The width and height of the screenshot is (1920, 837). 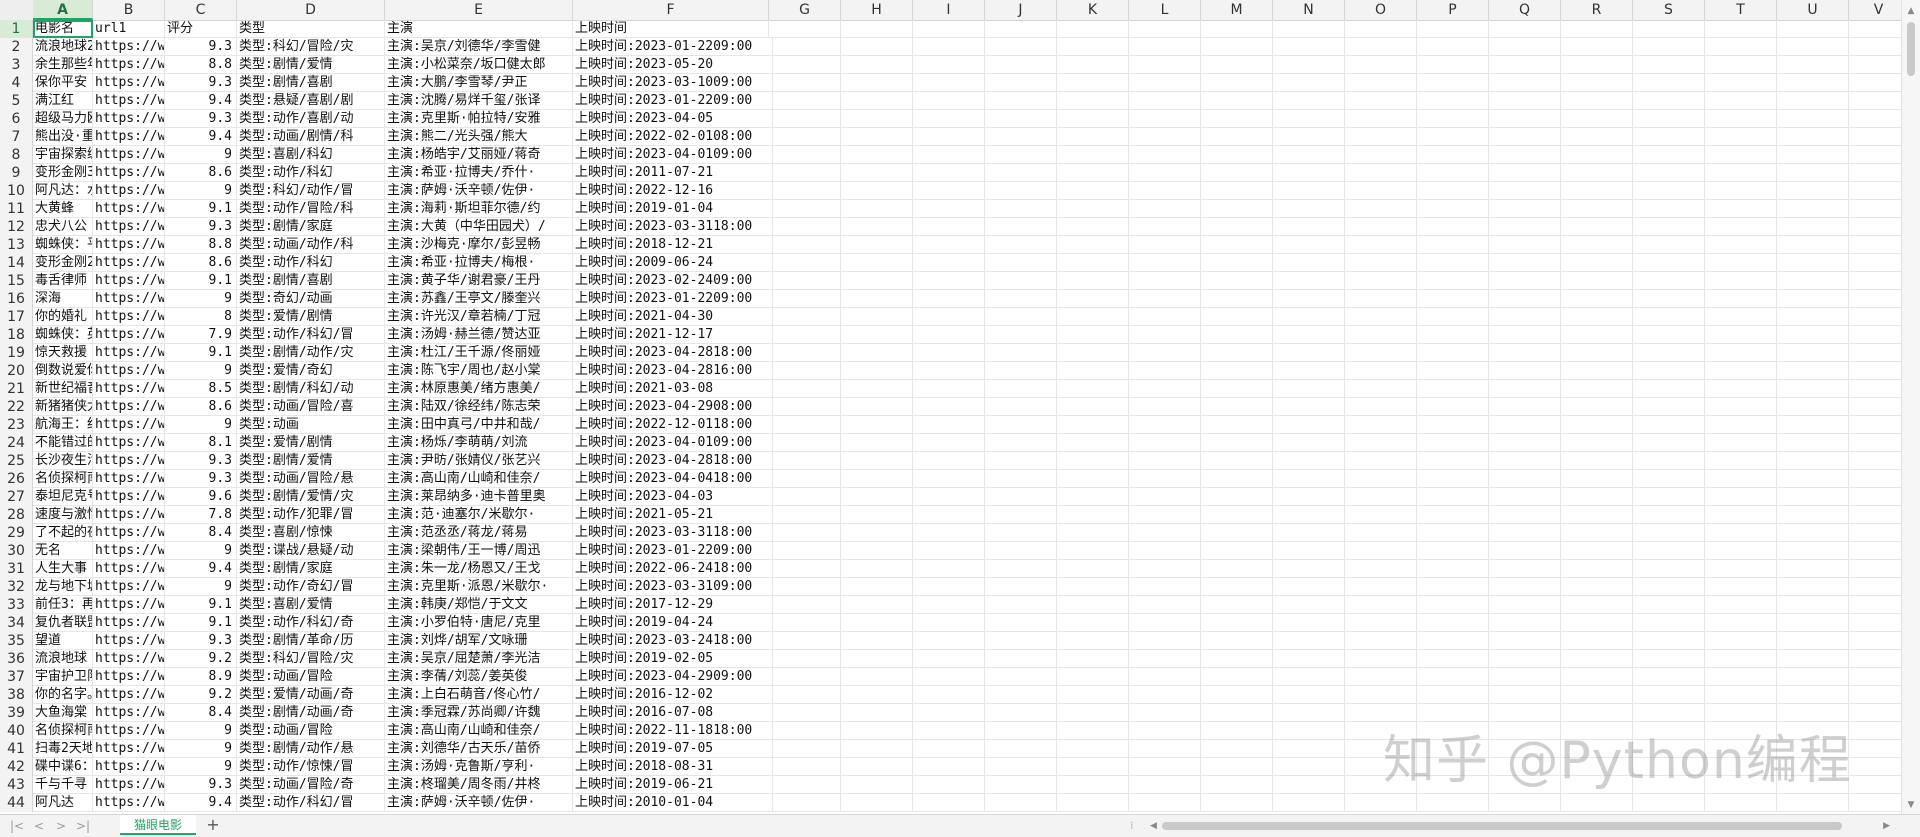 What do you see at coordinates (673, 443) in the screenshot?
I see `table-cell: 上映时间:2023-04-0109:00` at bounding box center [673, 443].